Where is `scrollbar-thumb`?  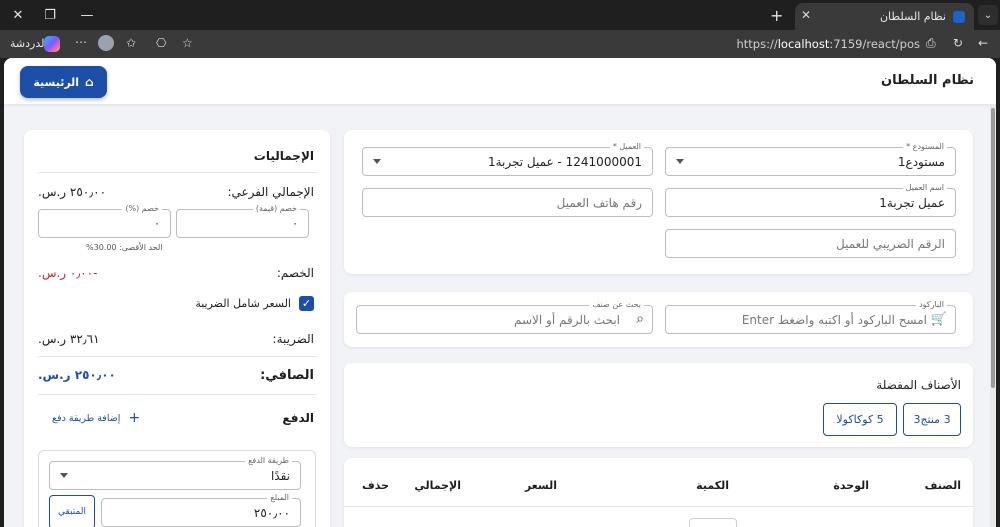
scrollbar-thumb is located at coordinates (993, 248).